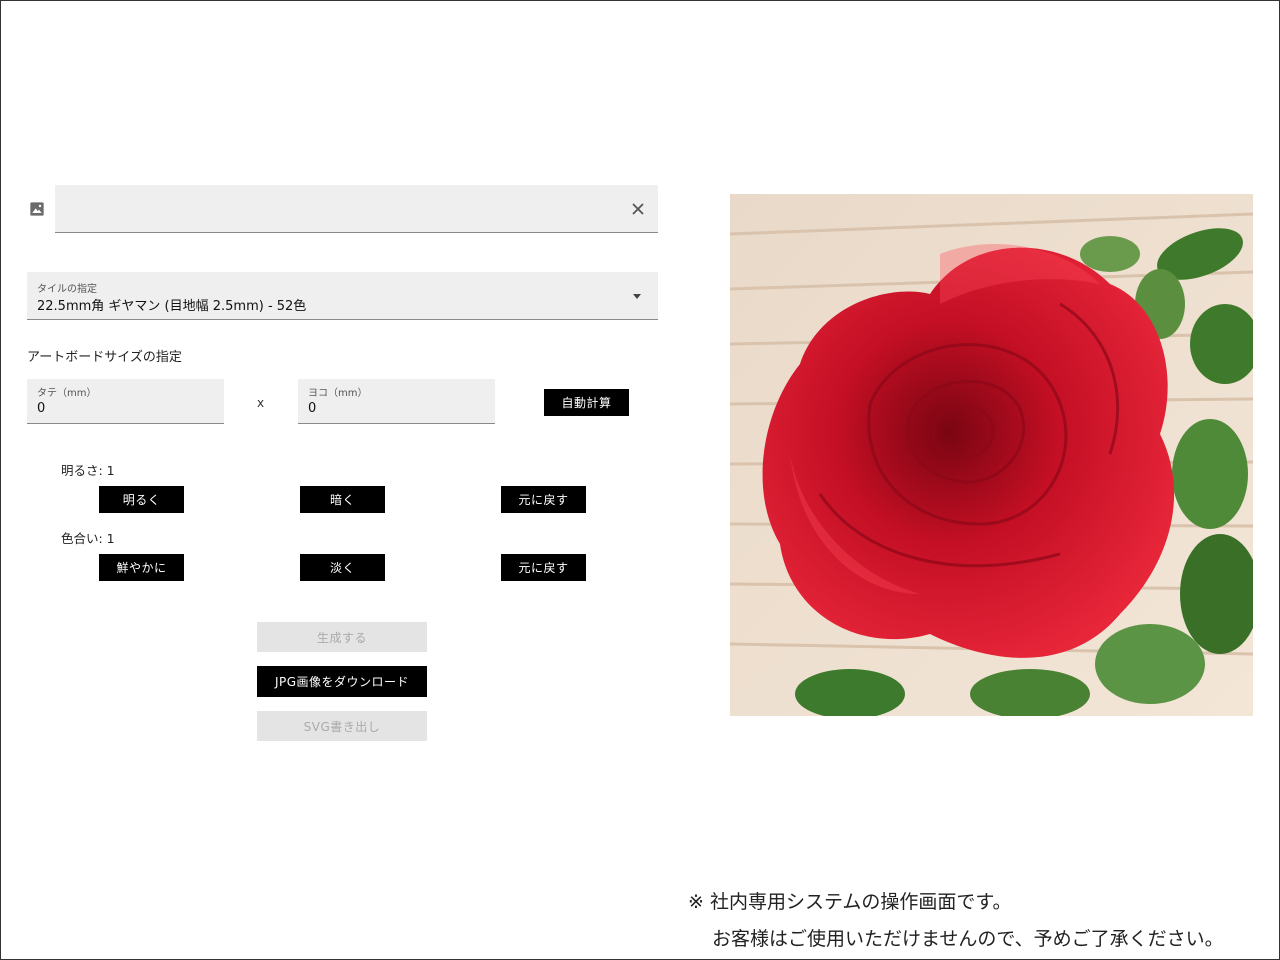 The image size is (1280, 960). Describe the element at coordinates (586, 402) in the screenshot. I see `auto-calc-button: 自動計算` at that location.